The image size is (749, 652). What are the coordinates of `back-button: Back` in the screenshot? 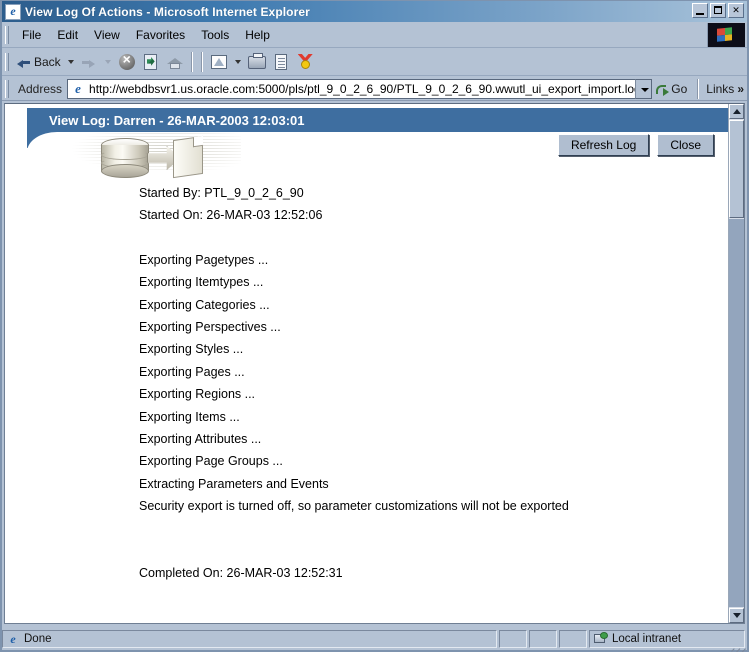 It's located at (39, 62).